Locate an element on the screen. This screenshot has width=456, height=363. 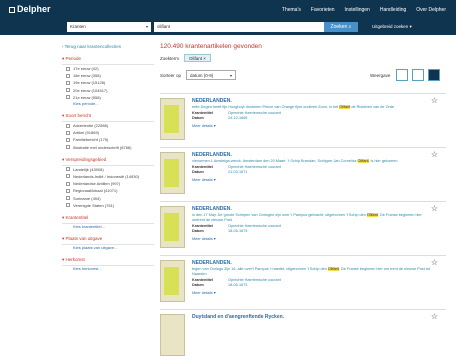
filter-label: Suriname (494) is located at coordinates (87, 198).